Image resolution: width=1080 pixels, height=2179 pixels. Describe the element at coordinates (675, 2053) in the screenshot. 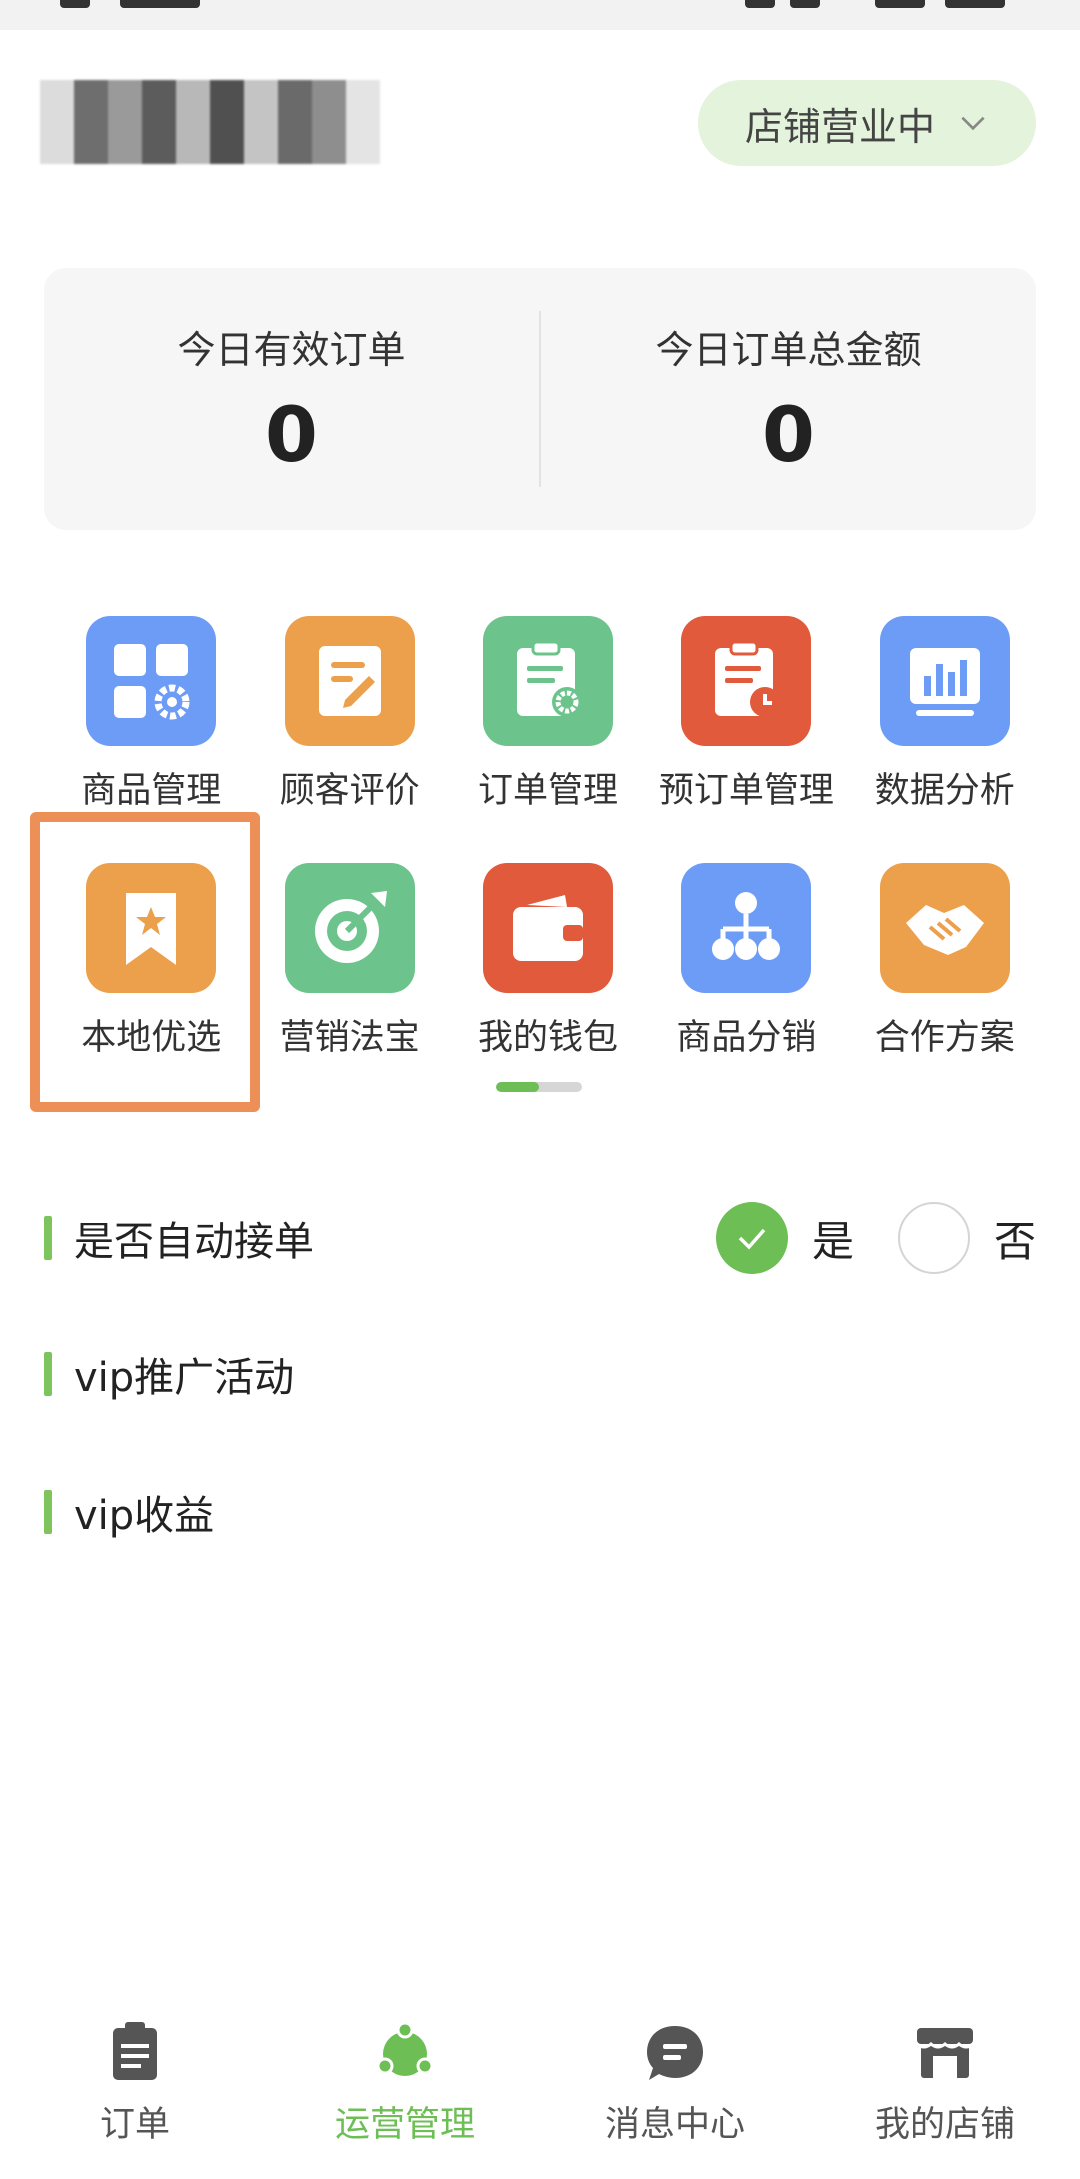

I see `chat-bubble-icon` at that location.